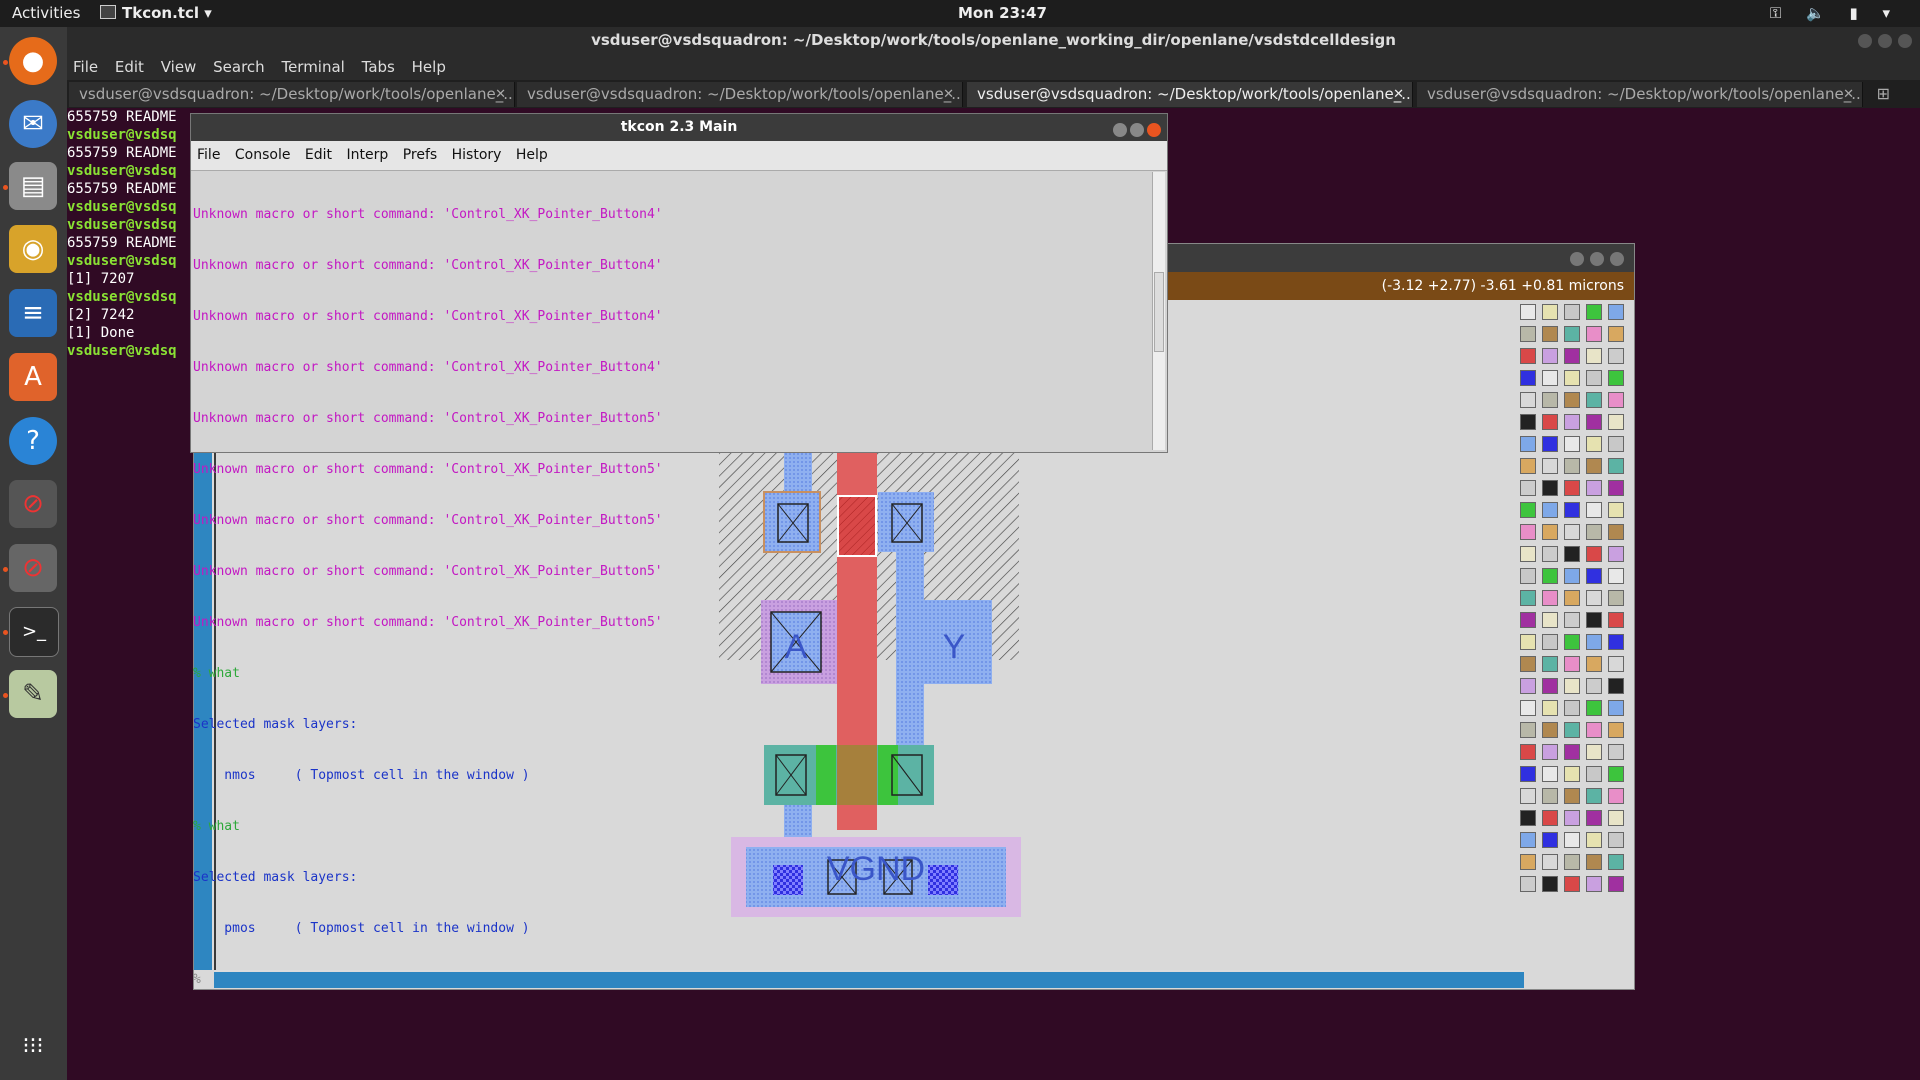  Describe the element at coordinates (33, 568) in the screenshot. I see `blocked-icon: ⊘` at that location.